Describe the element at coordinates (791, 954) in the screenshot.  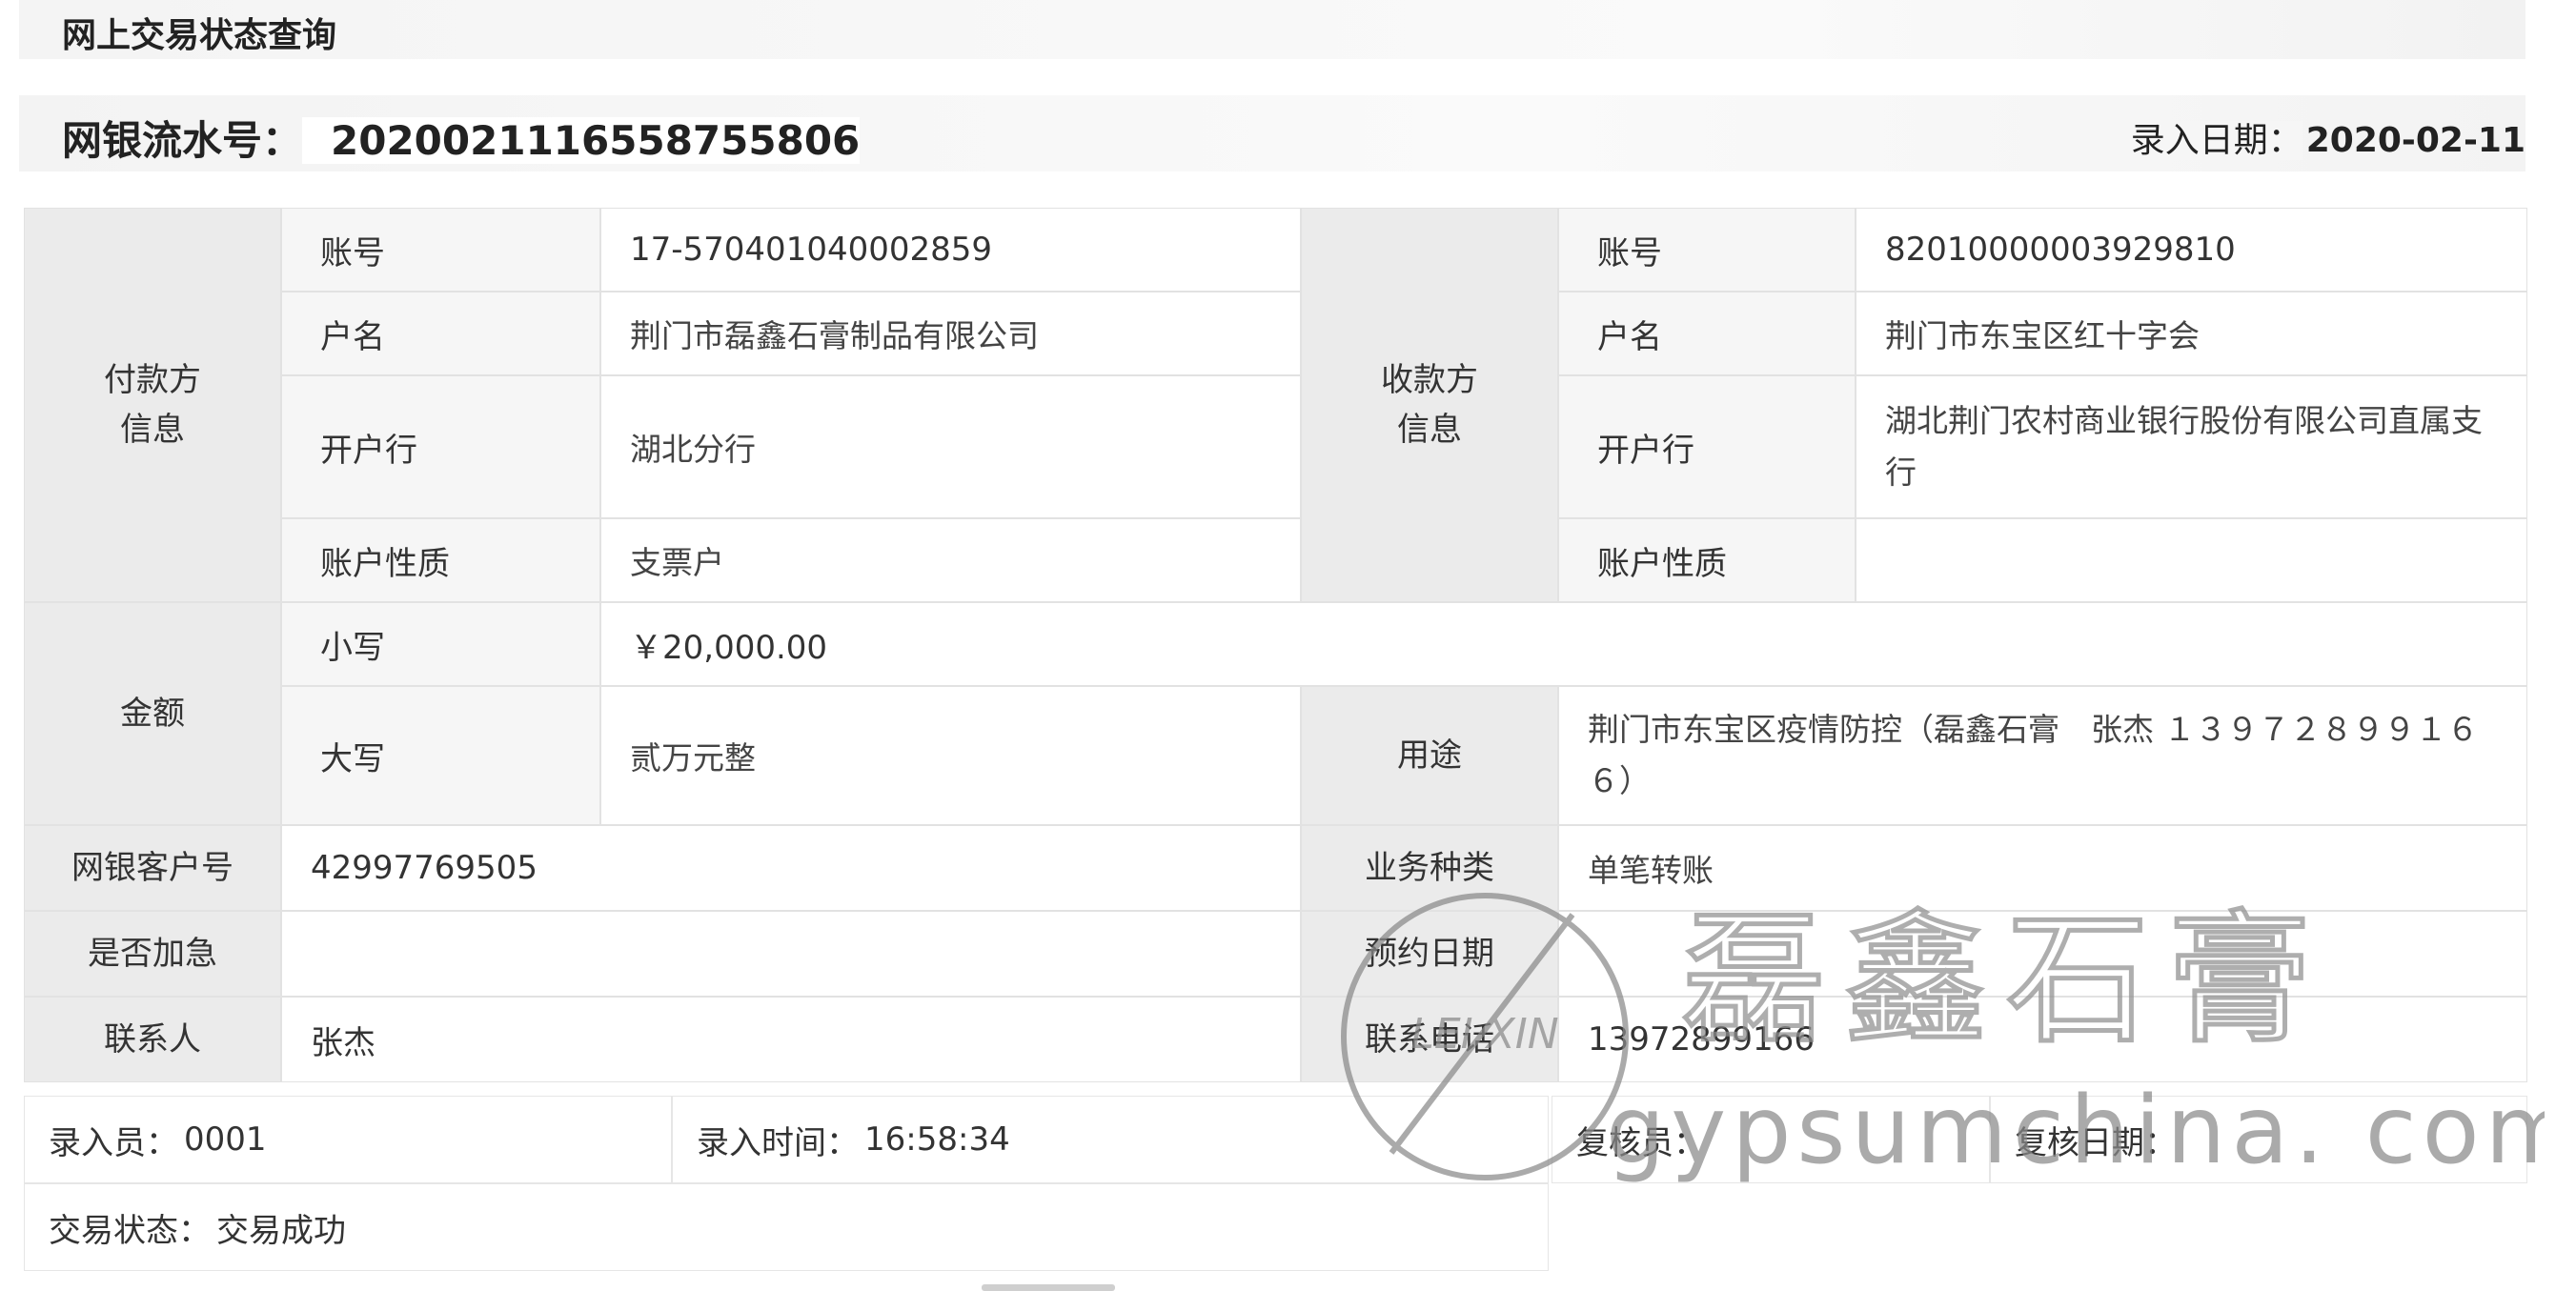
I see `urgent-value` at that location.